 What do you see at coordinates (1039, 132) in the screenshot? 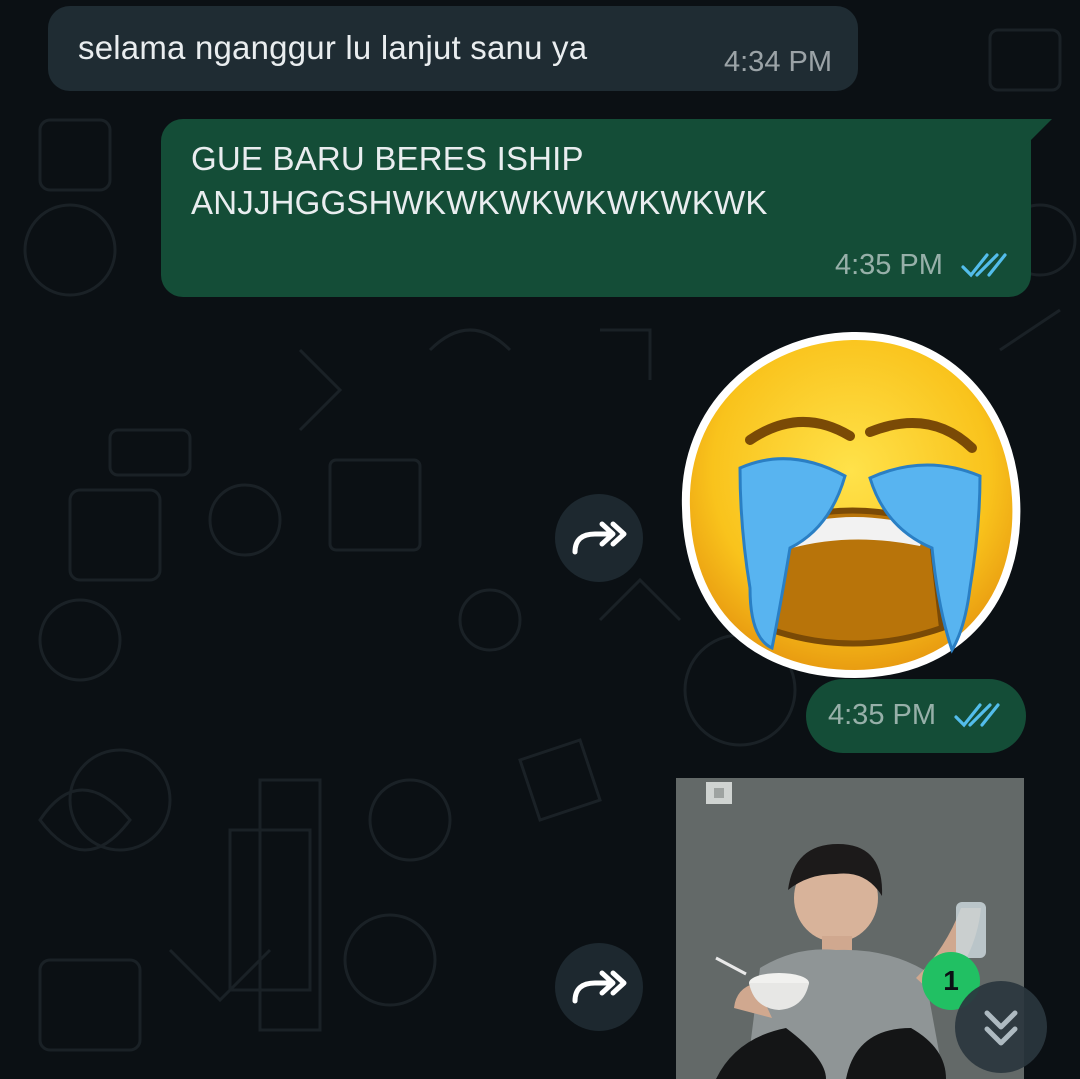
I see `bubble-tail` at bounding box center [1039, 132].